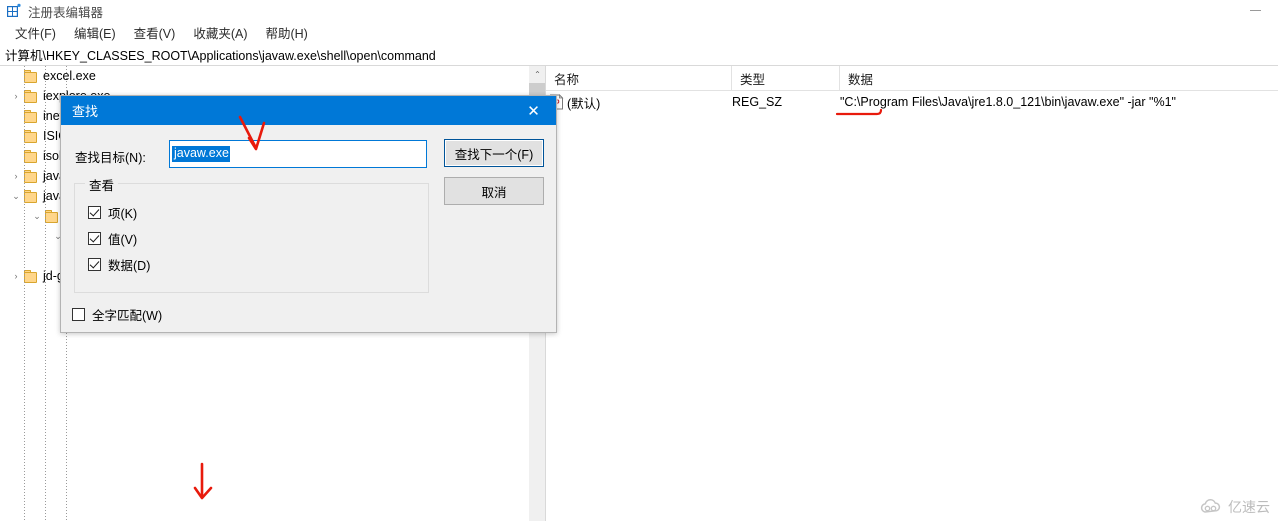 This screenshot has width=1278, height=521. What do you see at coordinates (533, 110) in the screenshot?
I see `close-icon: ✕` at bounding box center [533, 110].